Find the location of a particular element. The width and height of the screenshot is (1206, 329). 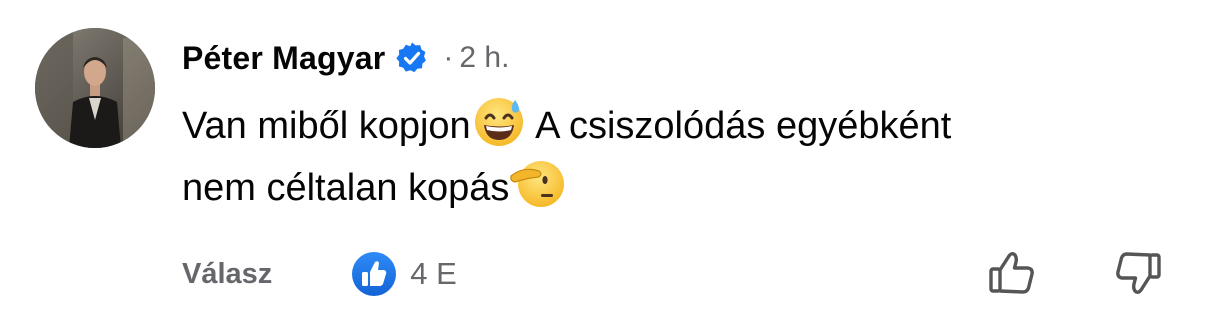

avatar is located at coordinates (95, 88).